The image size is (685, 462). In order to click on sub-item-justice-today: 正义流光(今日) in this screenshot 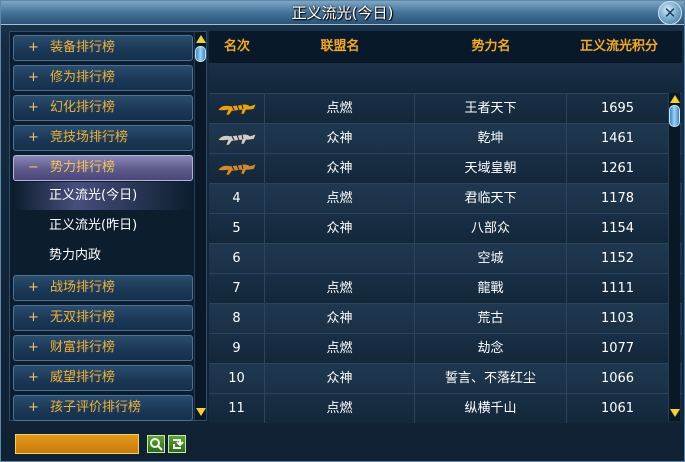, I will do `click(103, 196)`.